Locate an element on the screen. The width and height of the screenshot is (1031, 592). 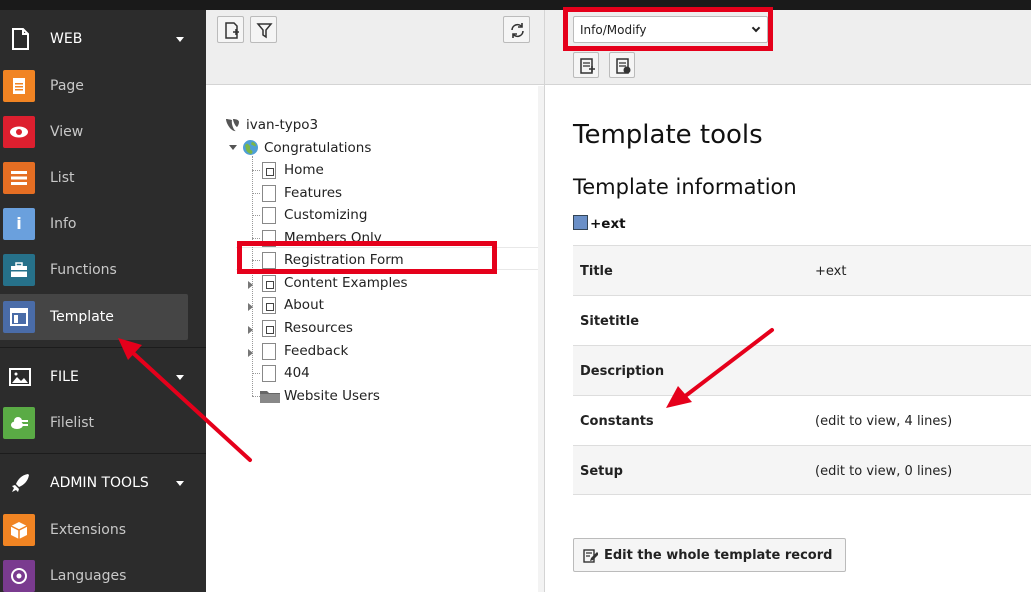
tree-page-label: Home is located at coordinates (304, 170).